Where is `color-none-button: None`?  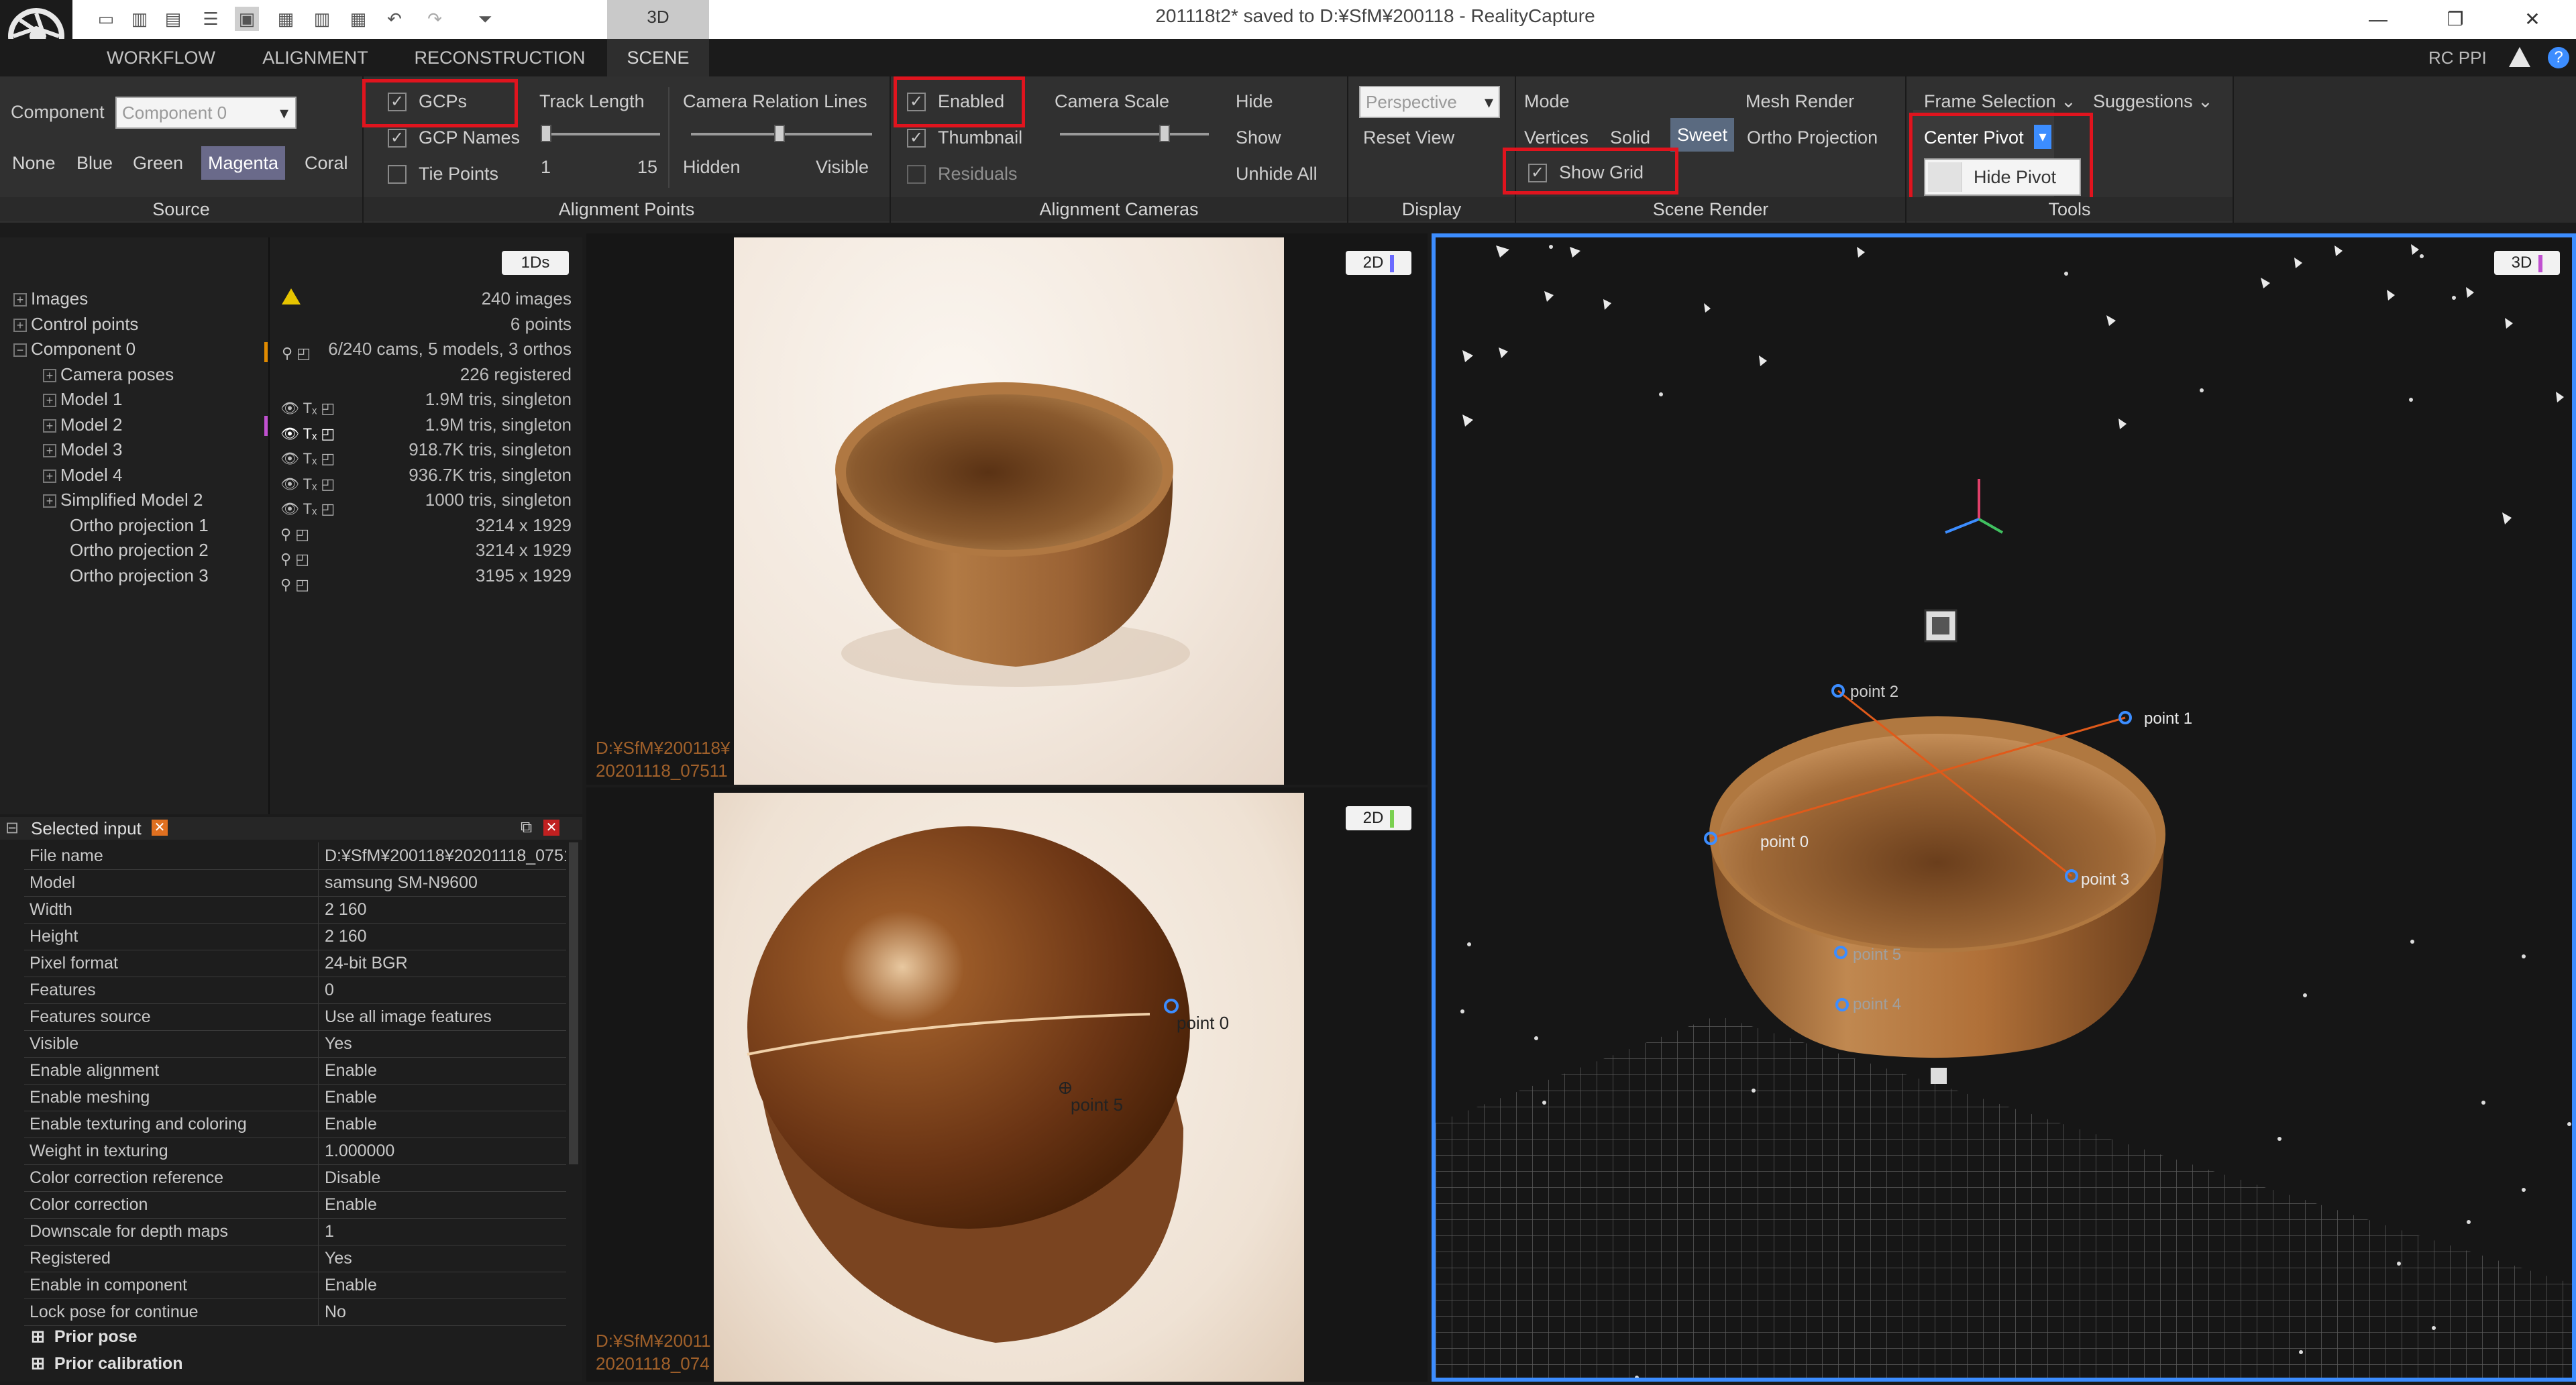 color-none-button: None is located at coordinates (33, 163).